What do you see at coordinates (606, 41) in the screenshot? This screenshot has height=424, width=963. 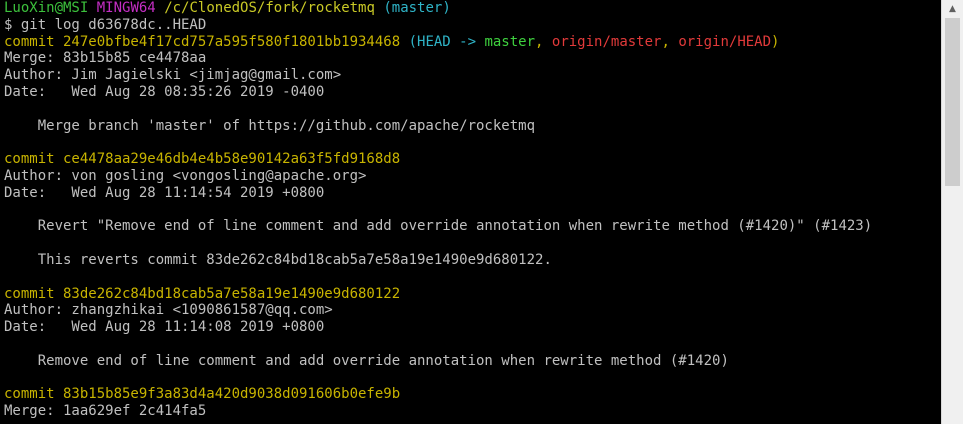 I see `ref-origin-master: origin/master` at bounding box center [606, 41].